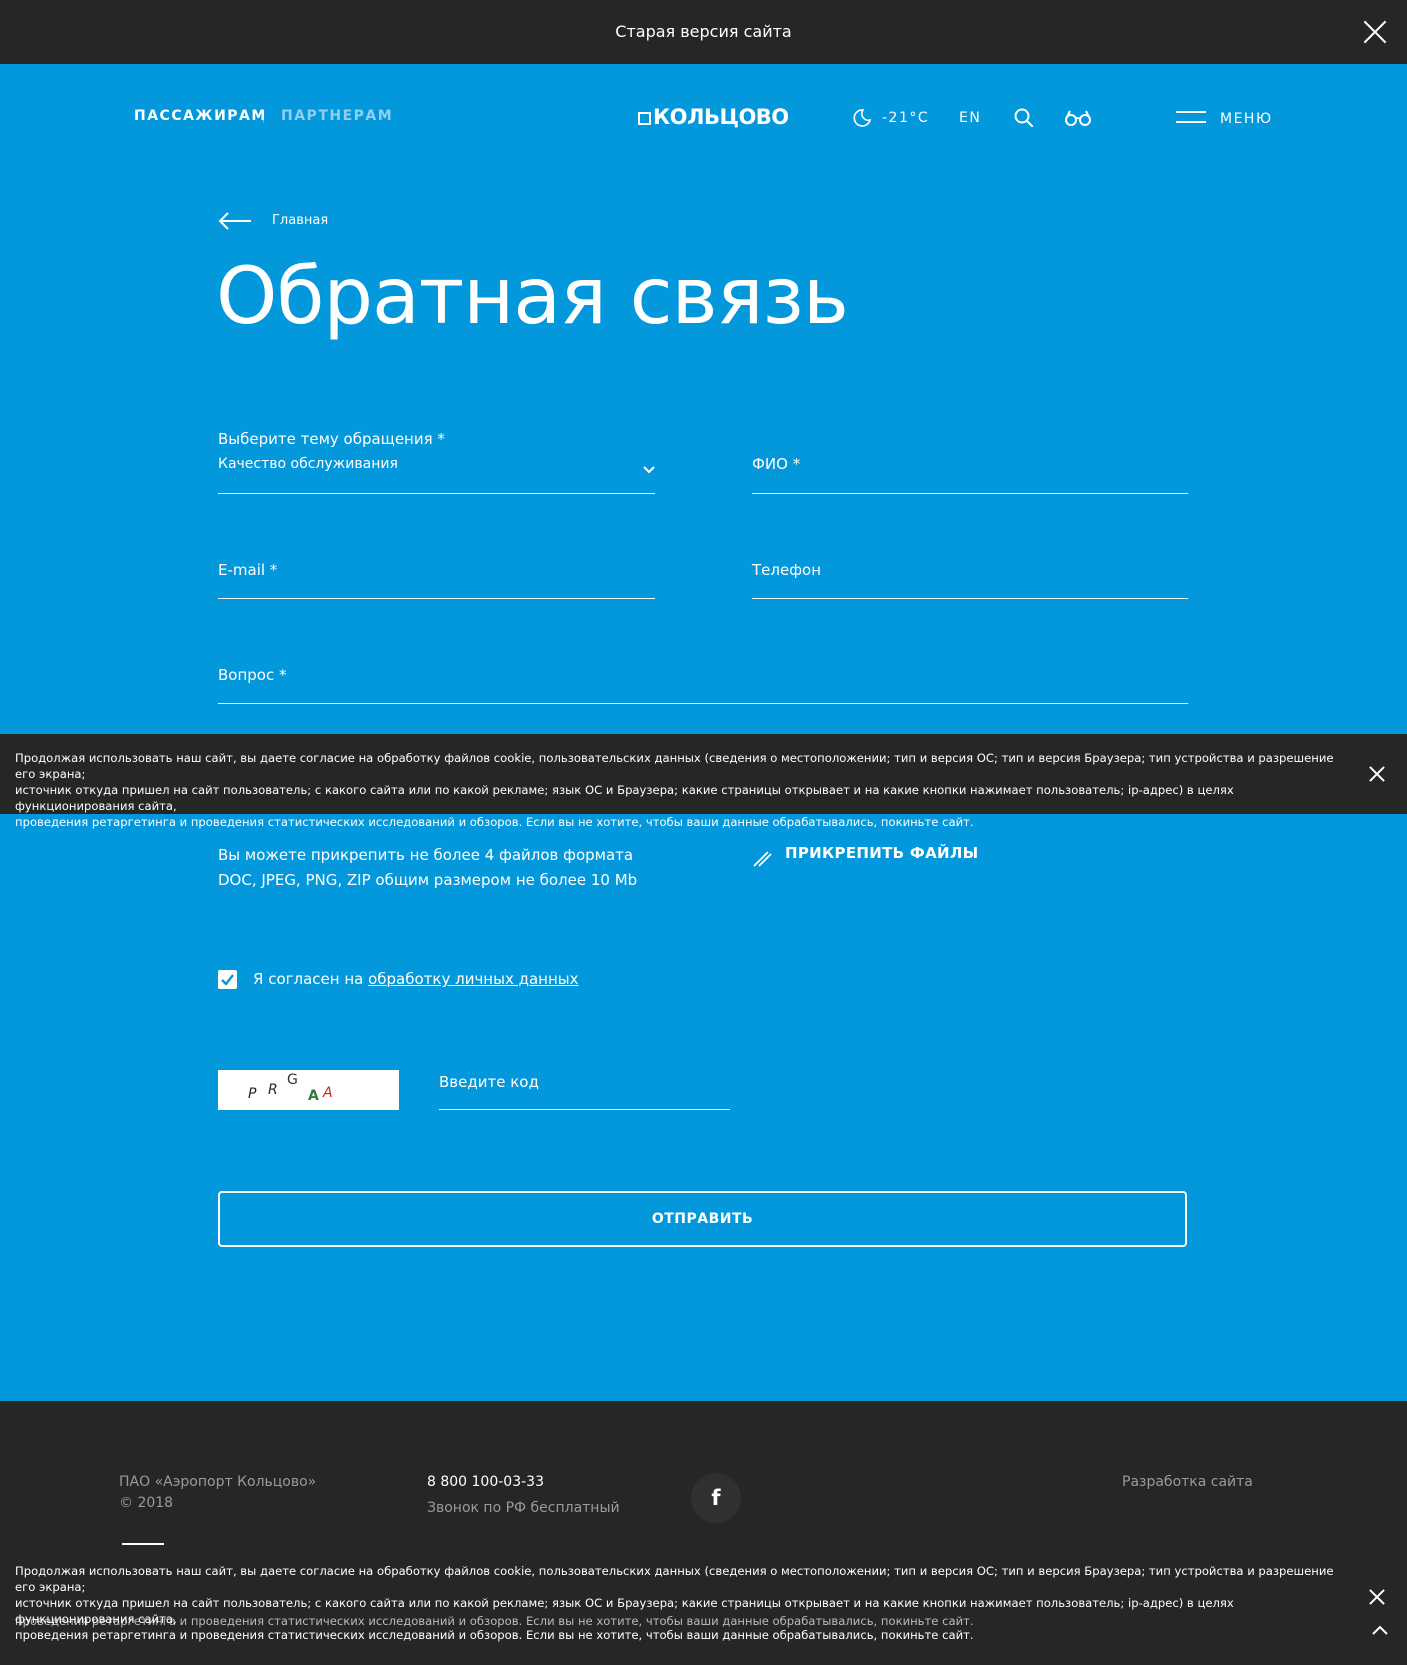  What do you see at coordinates (1078, 118) in the screenshot?
I see `glasses-icon` at bounding box center [1078, 118].